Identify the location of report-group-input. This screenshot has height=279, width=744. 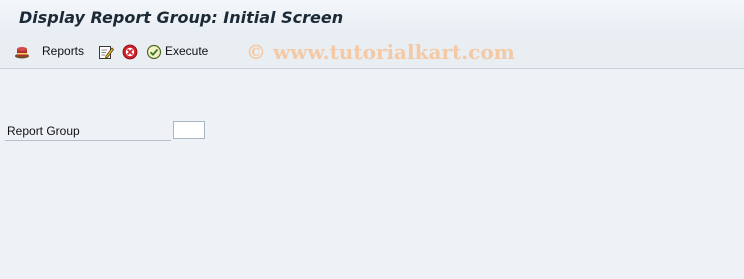
(189, 130).